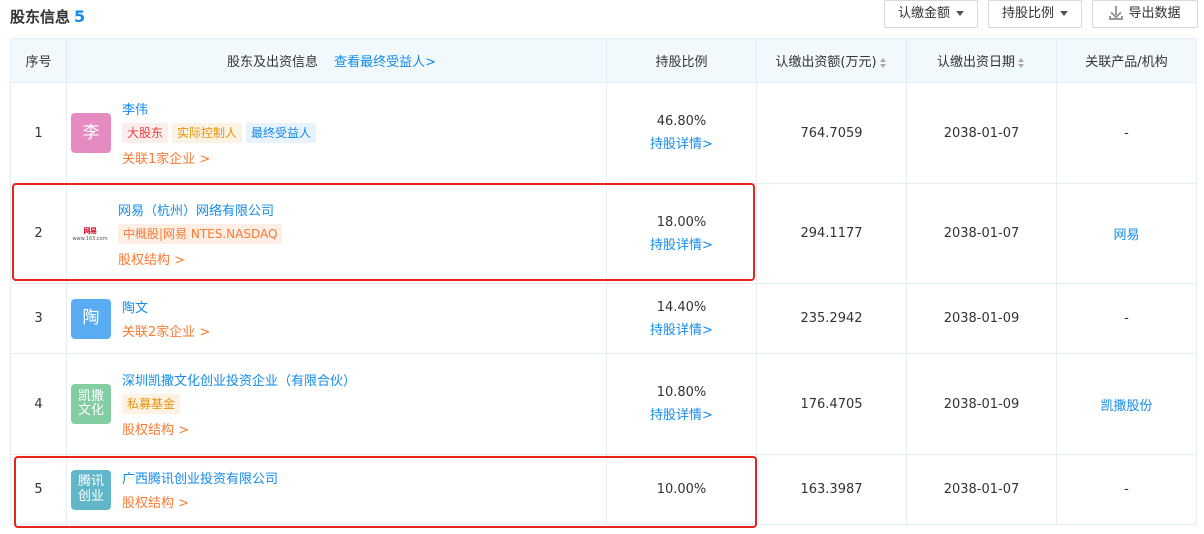  I want to click on tag-actual-controller: 实际控制人, so click(207, 133).